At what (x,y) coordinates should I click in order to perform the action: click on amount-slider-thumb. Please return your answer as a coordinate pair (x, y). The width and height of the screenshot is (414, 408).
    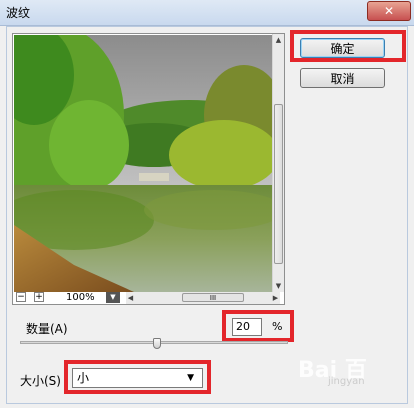
    Looking at the image, I should click on (156, 343).